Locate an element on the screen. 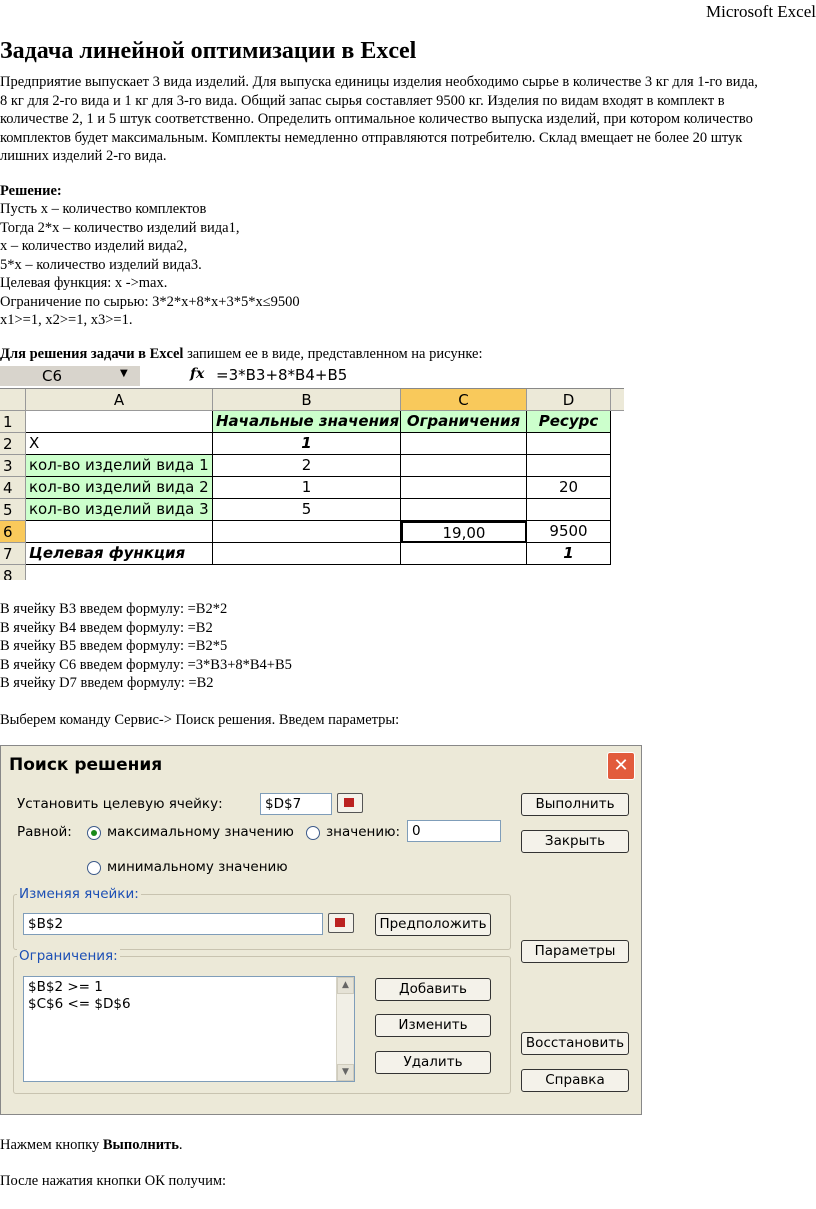 The width and height of the screenshot is (816, 1209). scrollbar: ▲ ▼ is located at coordinates (345, 1029).